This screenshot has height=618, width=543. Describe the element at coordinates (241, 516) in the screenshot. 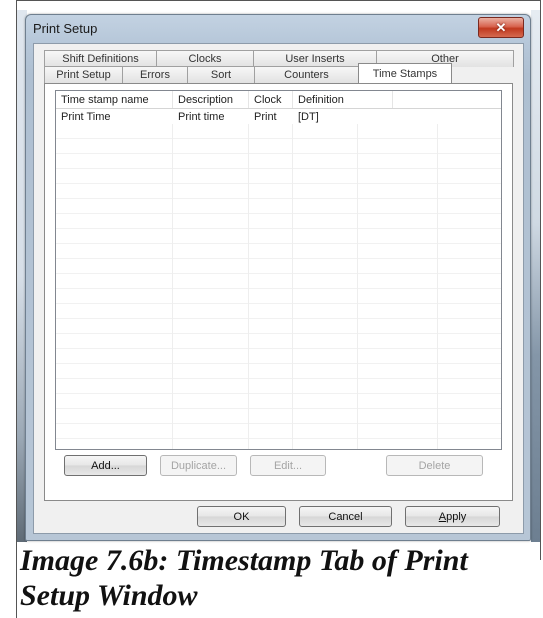

I see `ok-button: OK` at that location.